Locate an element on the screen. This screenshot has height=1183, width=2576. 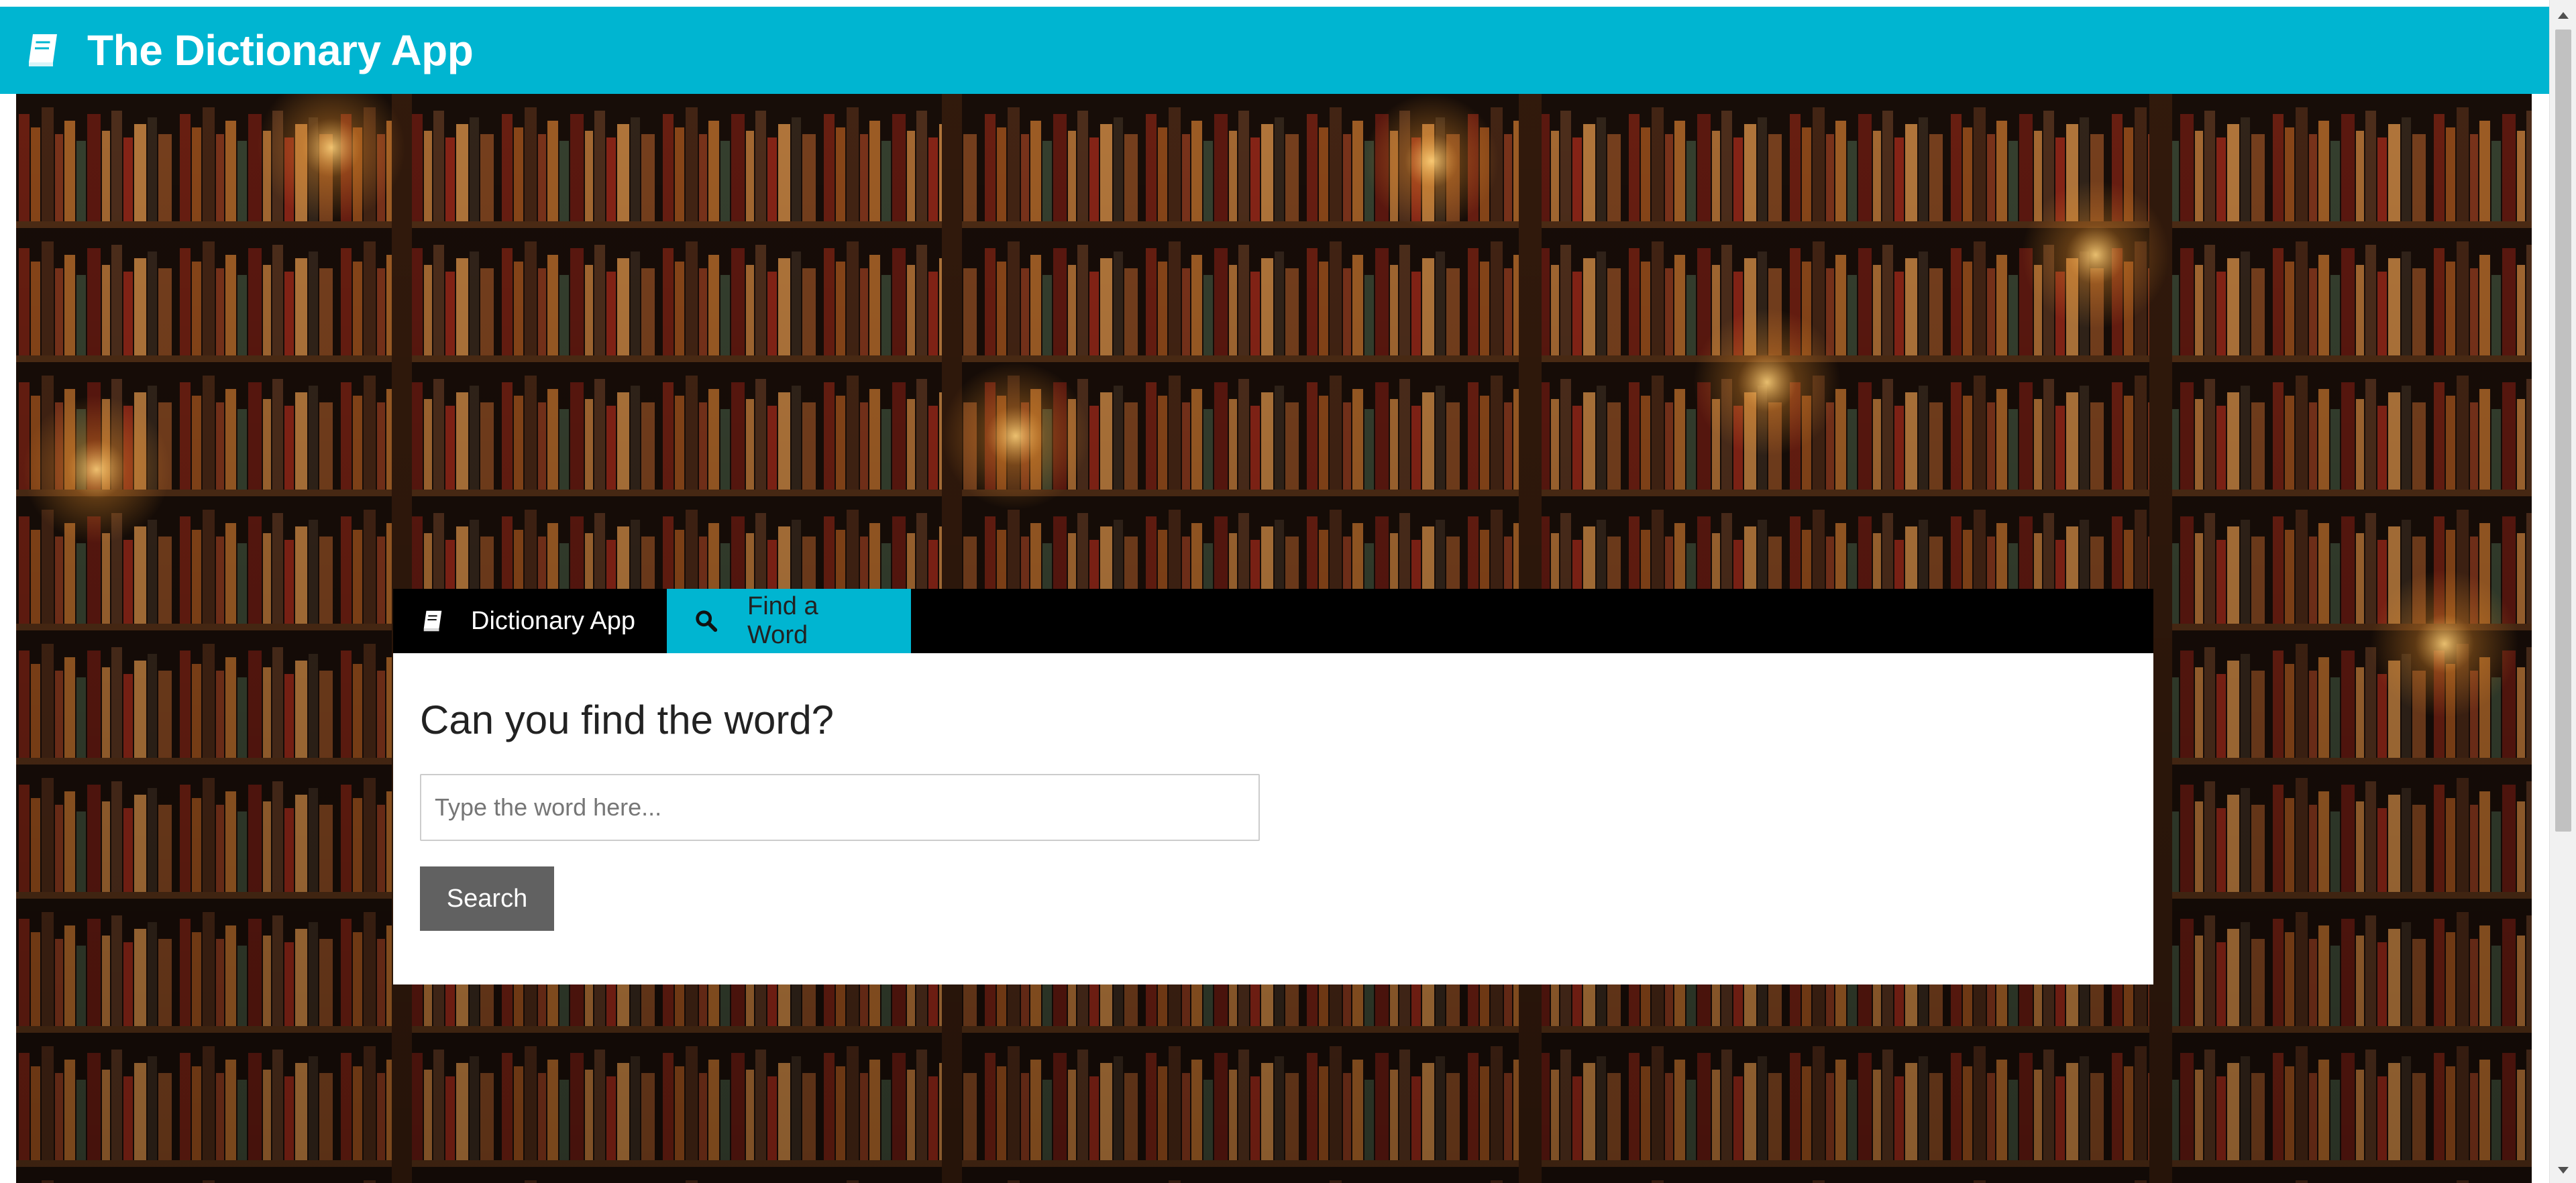
vertical-scrollbar is located at coordinates (2562, 591).